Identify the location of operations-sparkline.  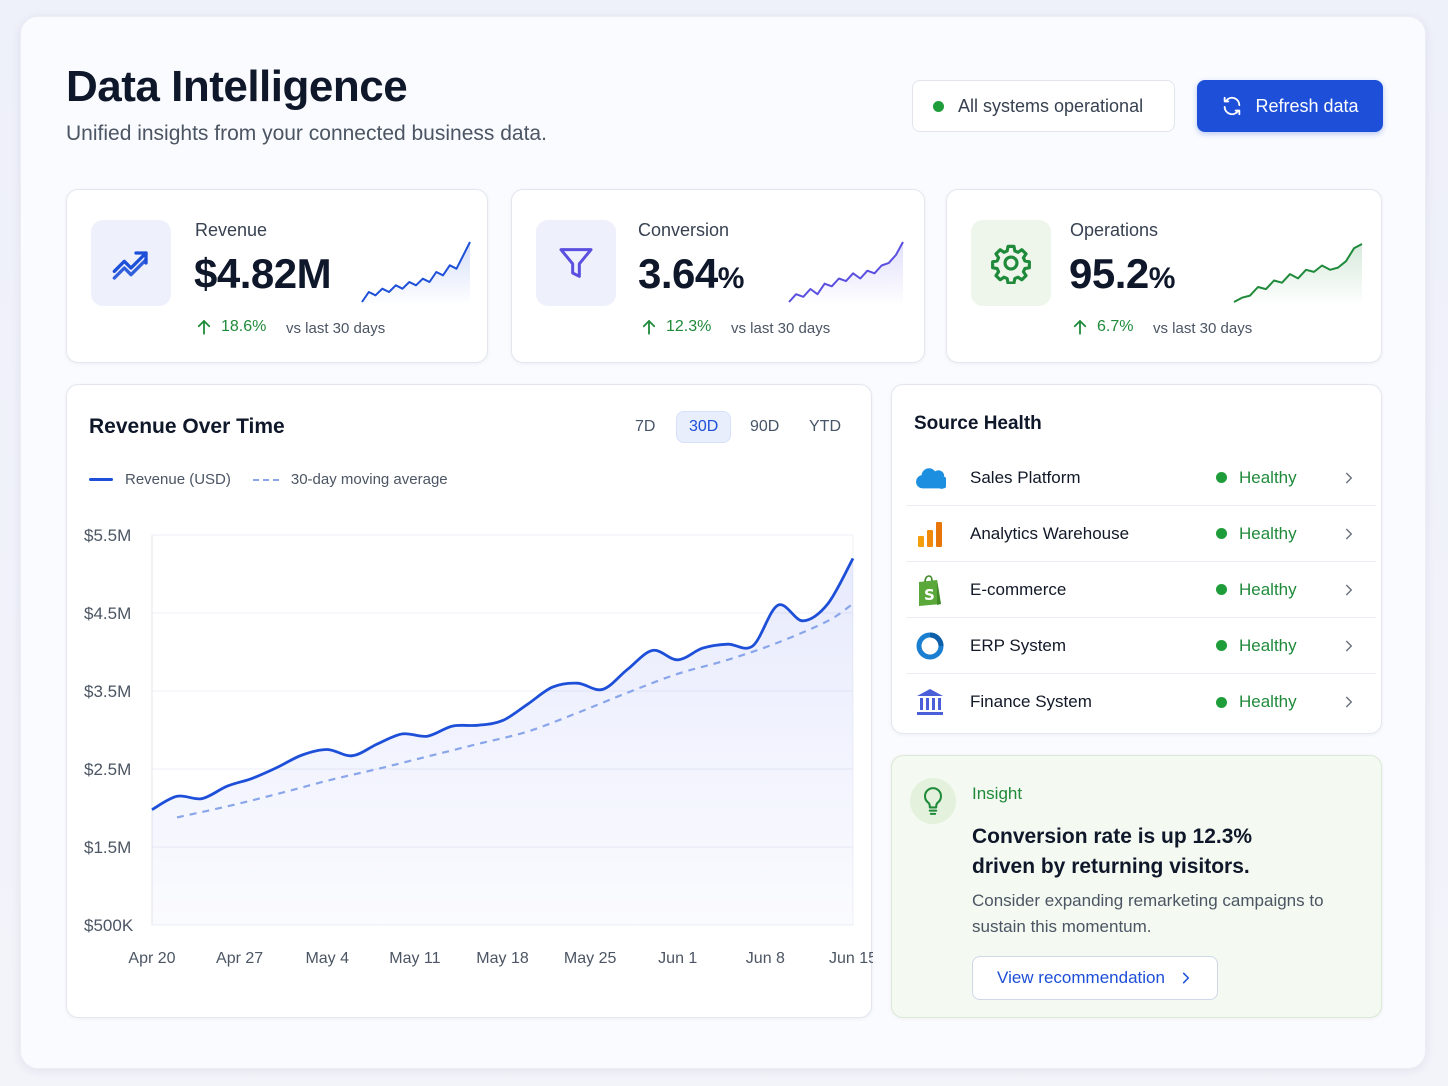
(1298, 274).